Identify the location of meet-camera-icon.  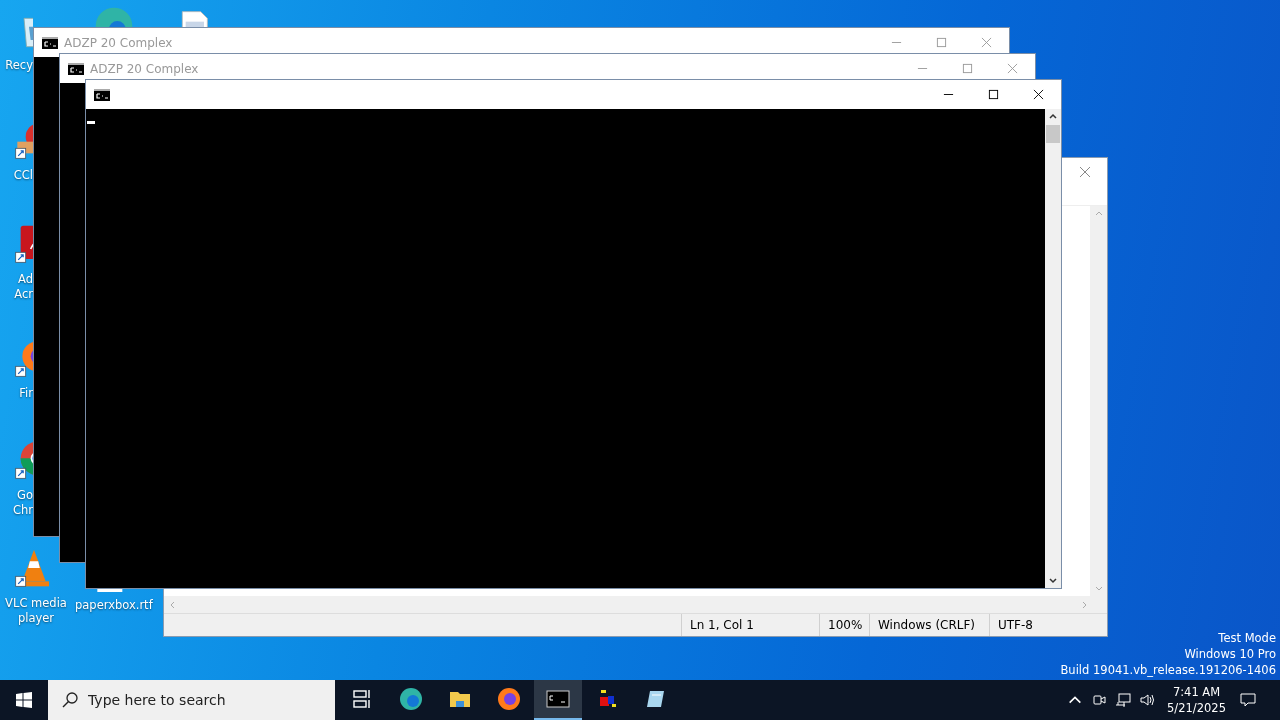
(1099, 700).